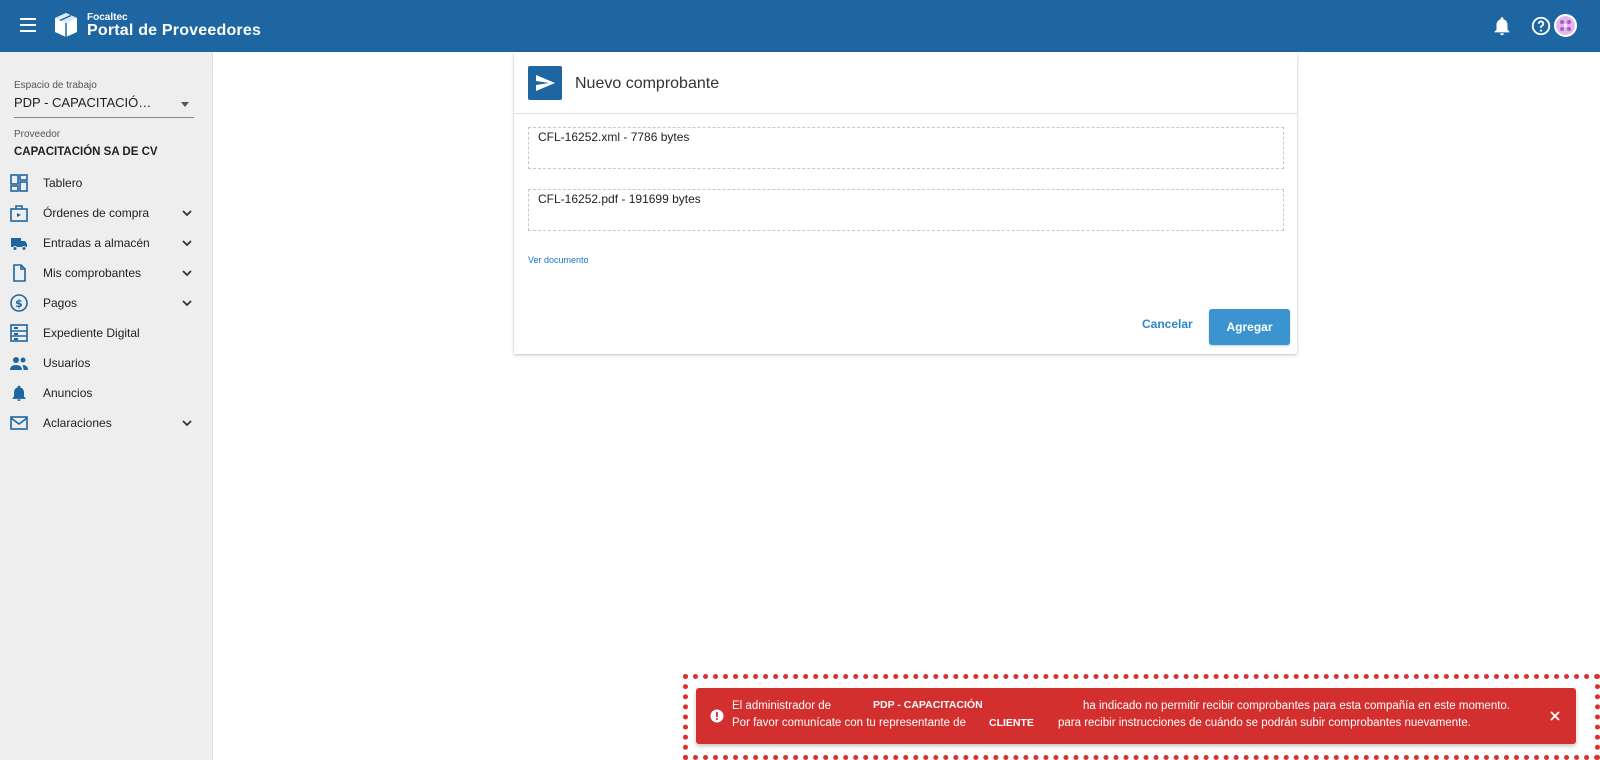 This screenshot has height=760, width=1600. What do you see at coordinates (1011, 723) in the screenshot?
I see `snackbar-client: CLIENTE` at bounding box center [1011, 723].